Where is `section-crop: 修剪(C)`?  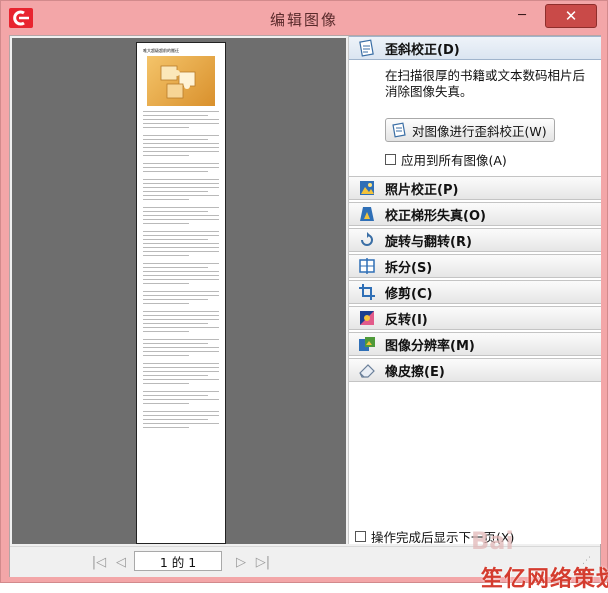 section-crop: 修剪(C) is located at coordinates (475, 292).